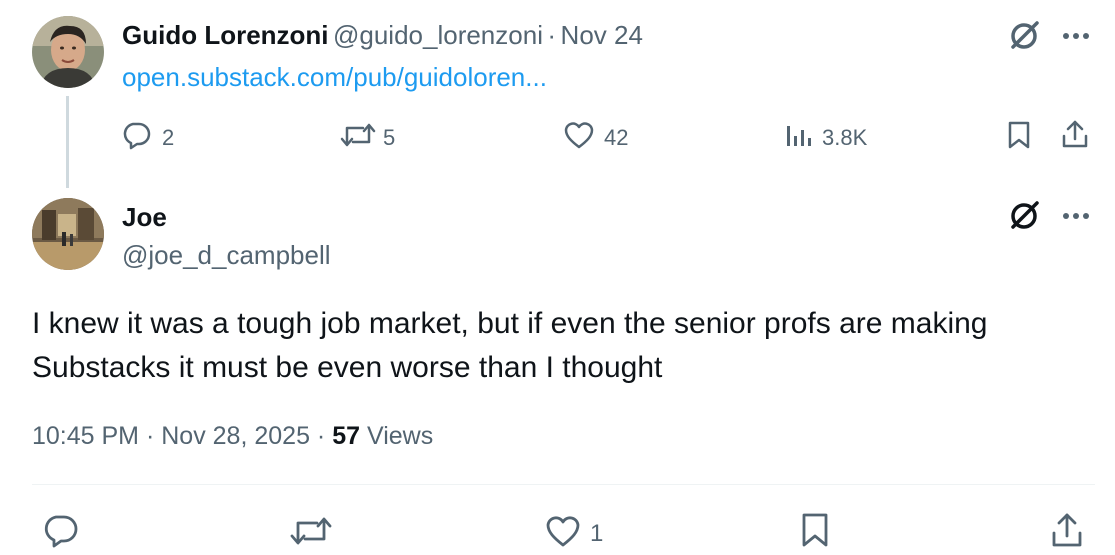 The image size is (1115, 555). I want to click on views-label: Views, so click(400, 436).